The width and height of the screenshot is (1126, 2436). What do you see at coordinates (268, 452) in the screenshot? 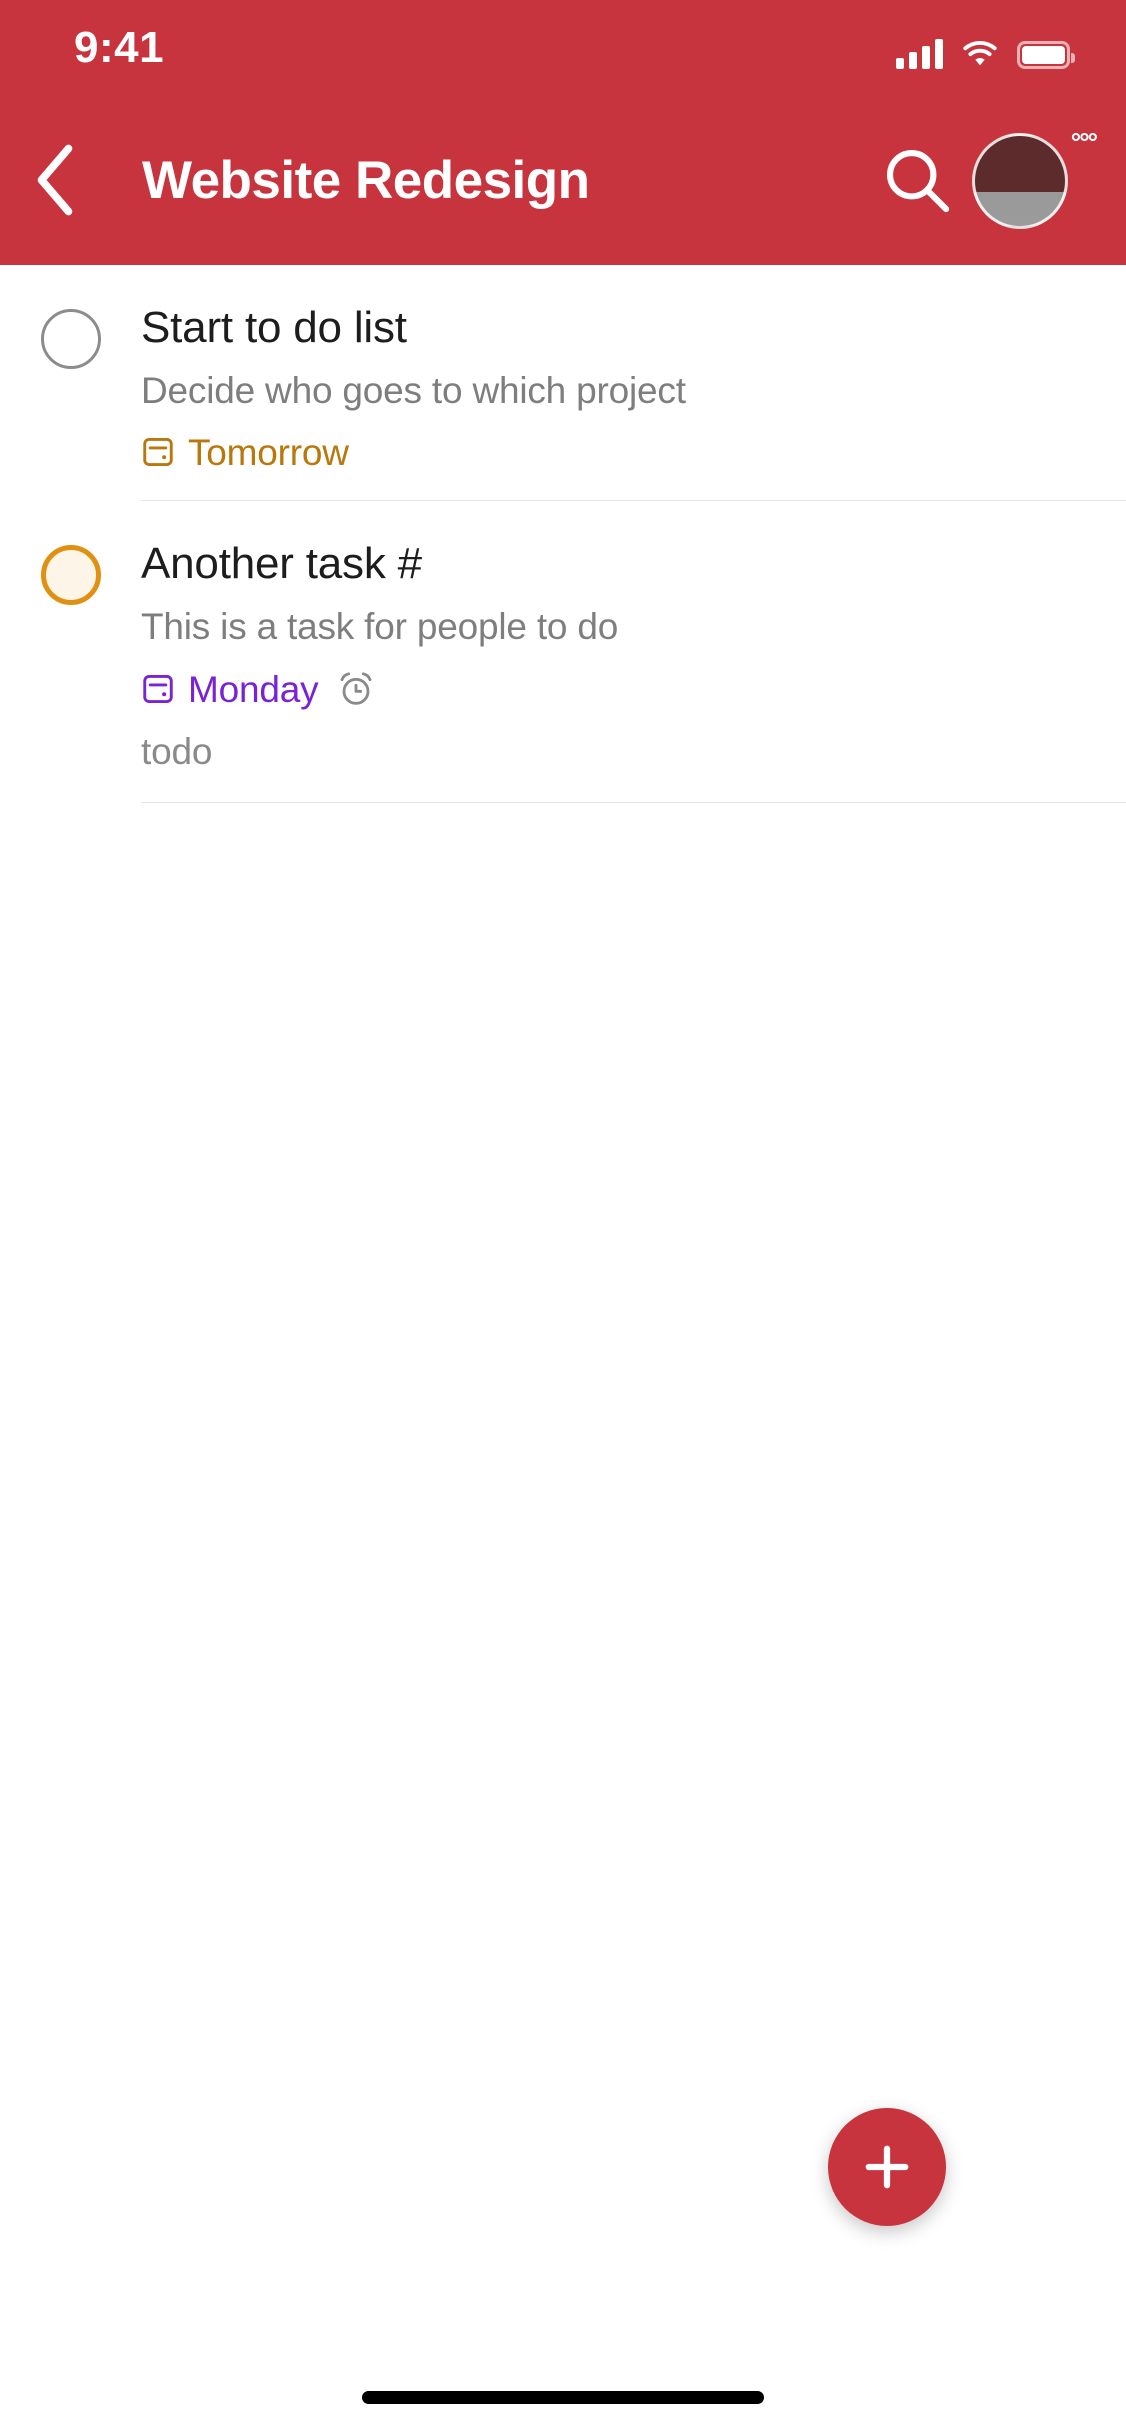
I see `task-due-date-label: Tomorrow` at bounding box center [268, 452].